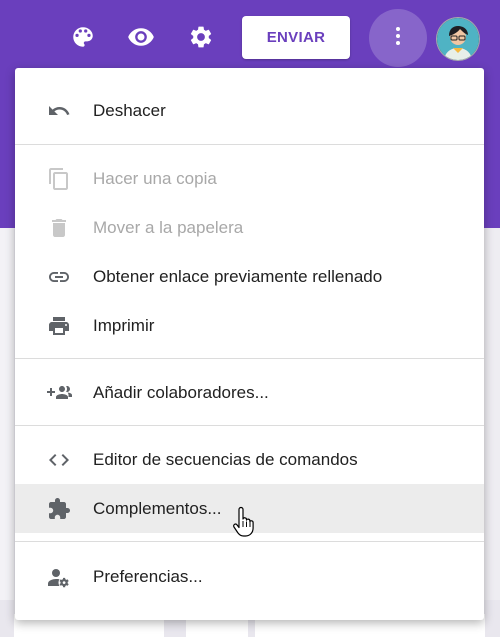 This screenshot has height=637, width=500. I want to click on menu-item-prefilled-link: Obtener enlace previamente rellenado, so click(249, 276).